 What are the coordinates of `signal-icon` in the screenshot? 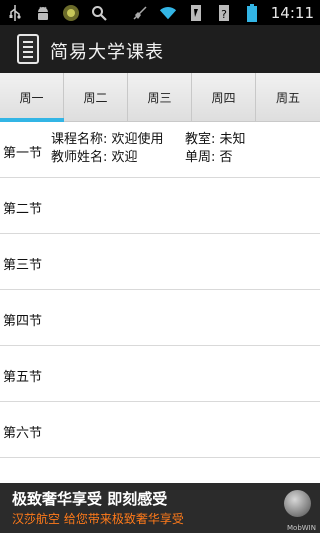 It's located at (196, 13).